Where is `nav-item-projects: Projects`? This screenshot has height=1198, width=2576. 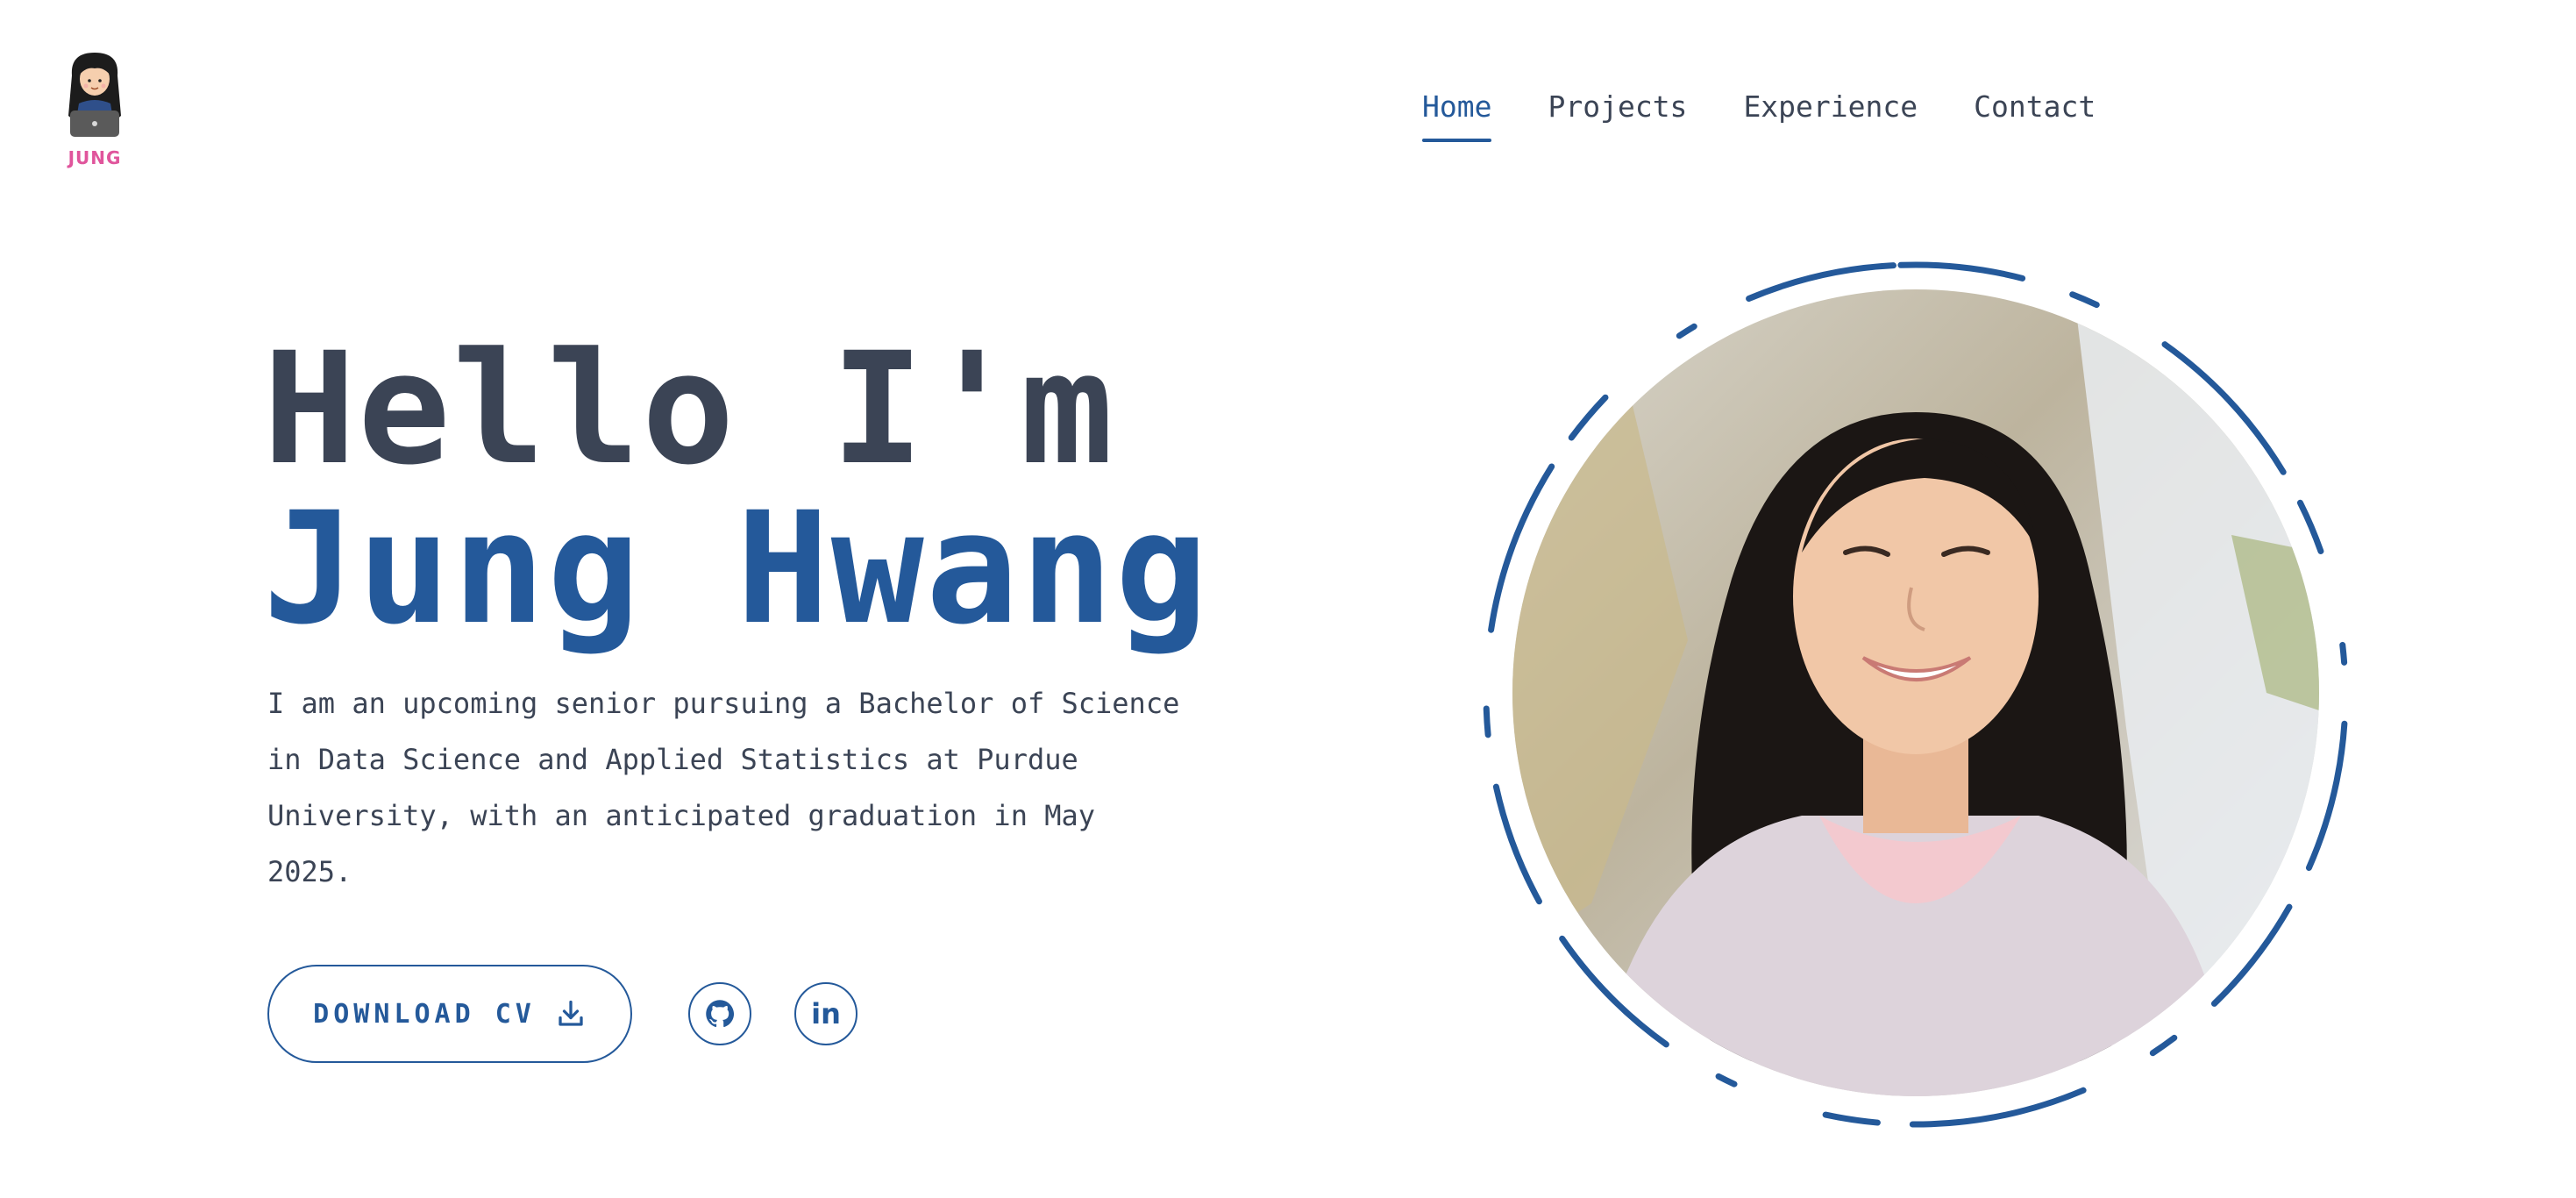 nav-item-projects: Projects is located at coordinates (1617, 115).